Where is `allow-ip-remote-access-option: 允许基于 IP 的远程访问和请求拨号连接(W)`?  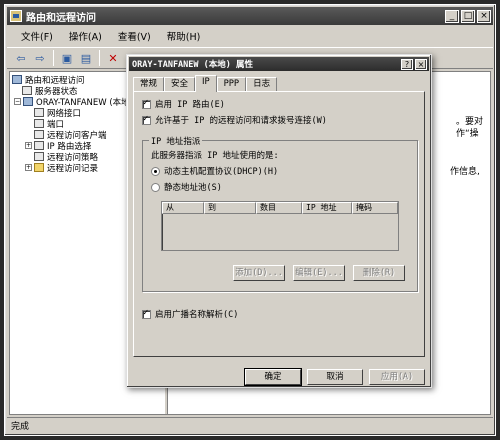
allow-ip-remote-access-option: 允许基于 IP 的远程访问和请求拨号连接(W) is located at coordinates (234, 120).